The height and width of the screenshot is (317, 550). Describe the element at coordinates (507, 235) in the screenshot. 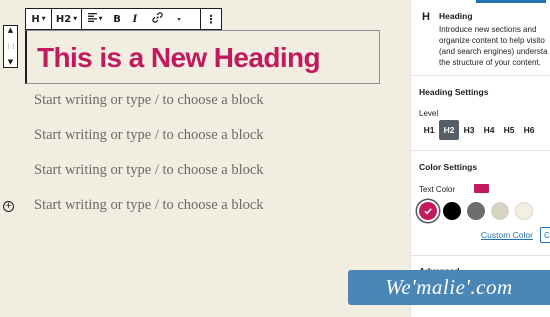

I see `custom-color-link: Custom Color` at that location.